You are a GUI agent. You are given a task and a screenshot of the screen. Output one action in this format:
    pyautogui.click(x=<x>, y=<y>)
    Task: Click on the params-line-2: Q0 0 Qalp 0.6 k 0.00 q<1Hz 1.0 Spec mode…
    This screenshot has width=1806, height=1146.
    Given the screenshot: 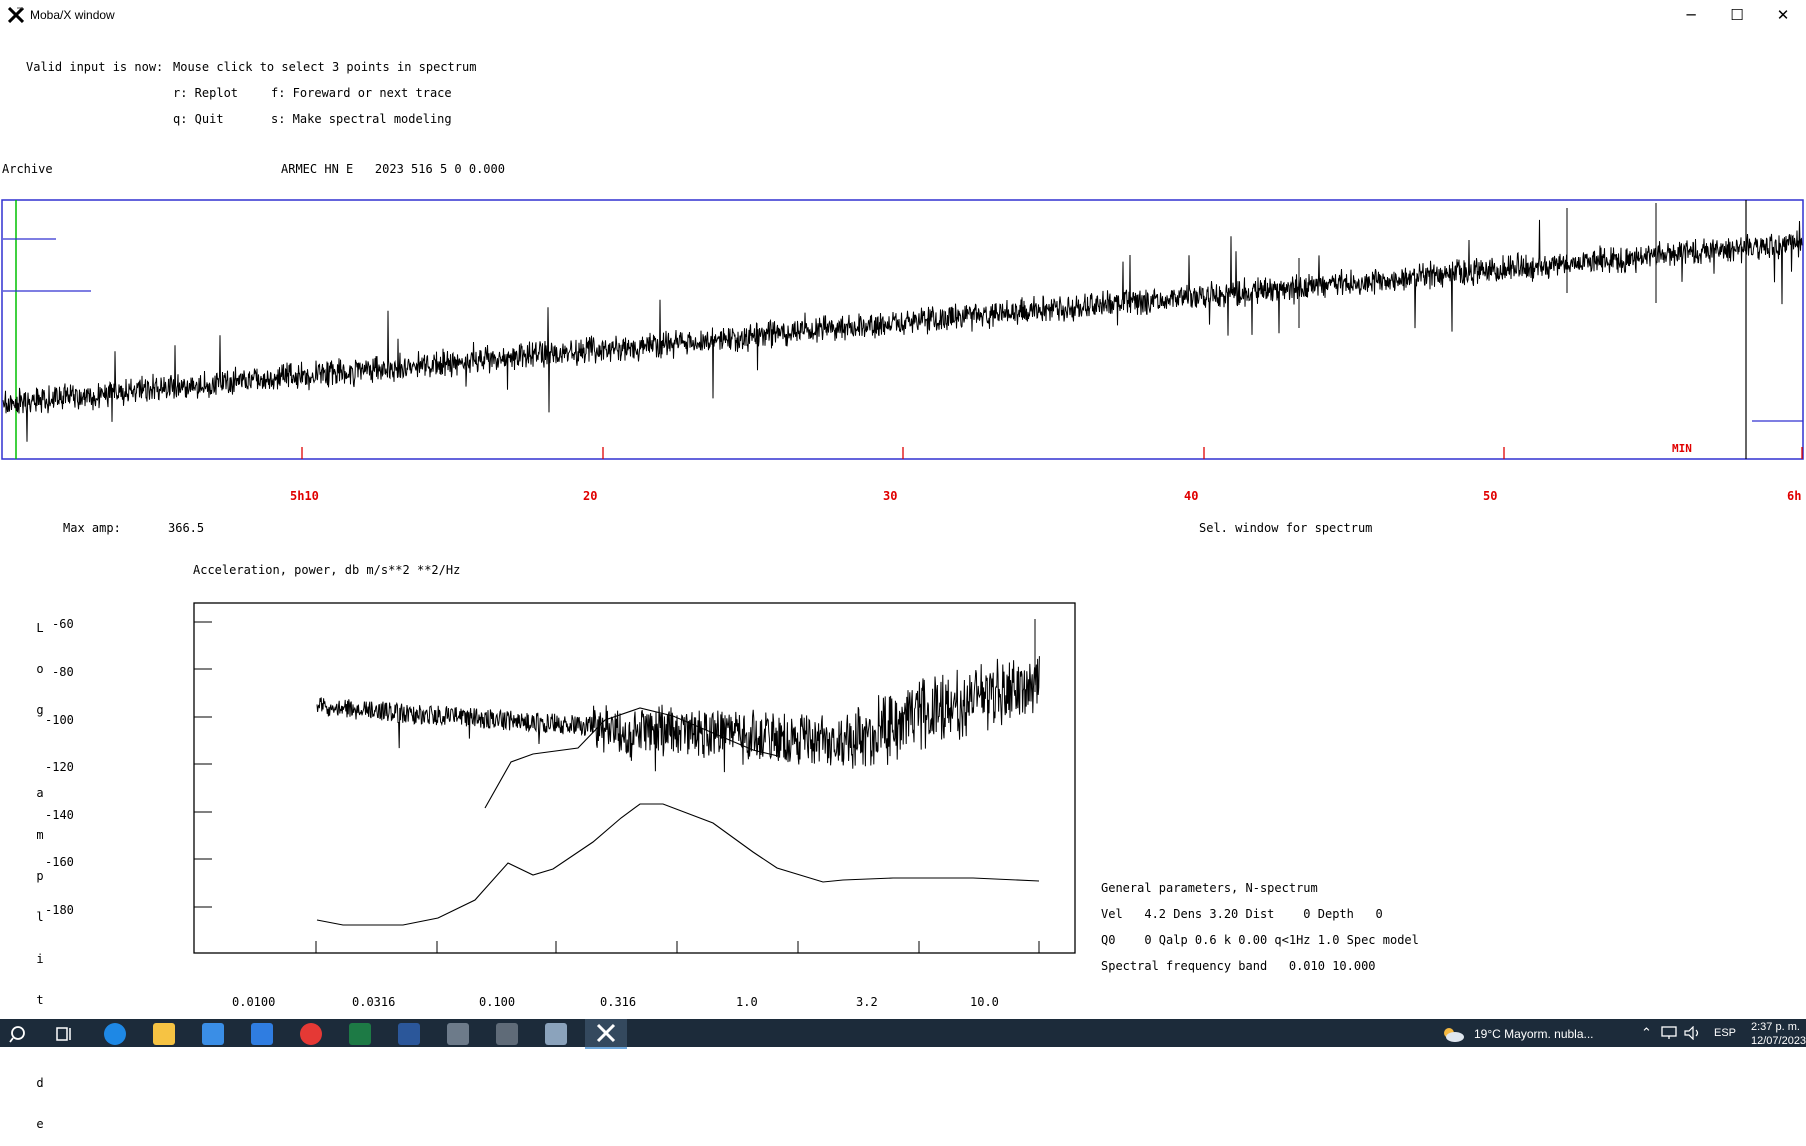 What is the action you would take?
    pyautogui.click(x=1260, y=940)
    